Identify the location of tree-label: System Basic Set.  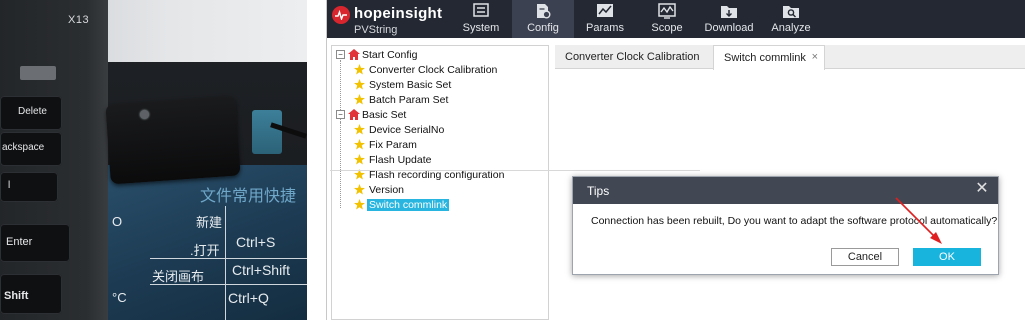
(410, 85).